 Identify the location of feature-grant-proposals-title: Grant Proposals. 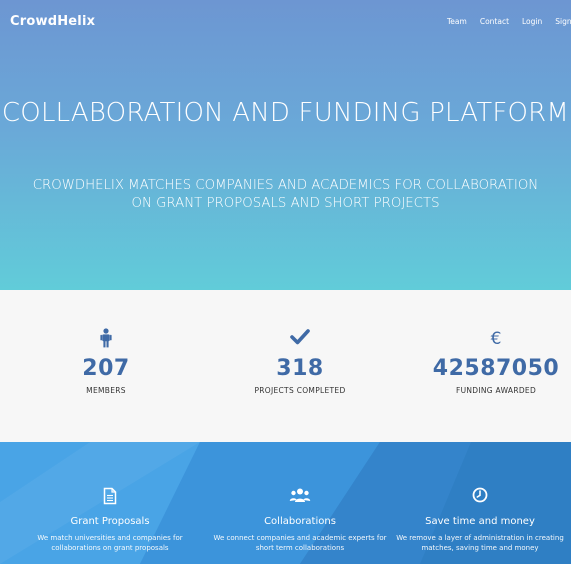
(110, 521).